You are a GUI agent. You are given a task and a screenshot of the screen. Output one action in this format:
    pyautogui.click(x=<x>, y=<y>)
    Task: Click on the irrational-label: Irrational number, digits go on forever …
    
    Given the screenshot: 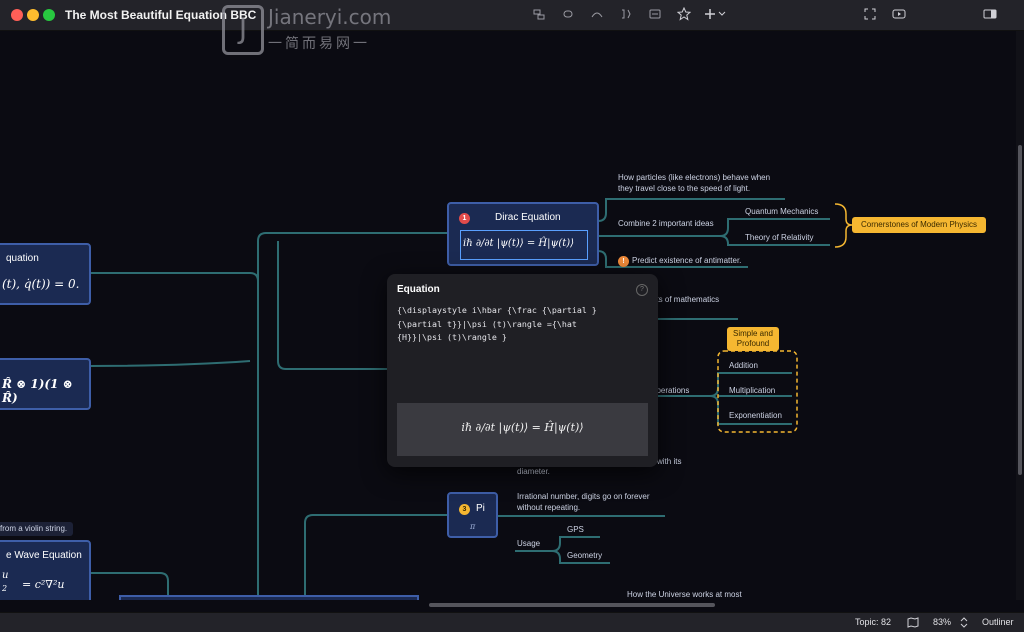 What is the action you would take?
    pyautogui.click(x=583, y=502)
    